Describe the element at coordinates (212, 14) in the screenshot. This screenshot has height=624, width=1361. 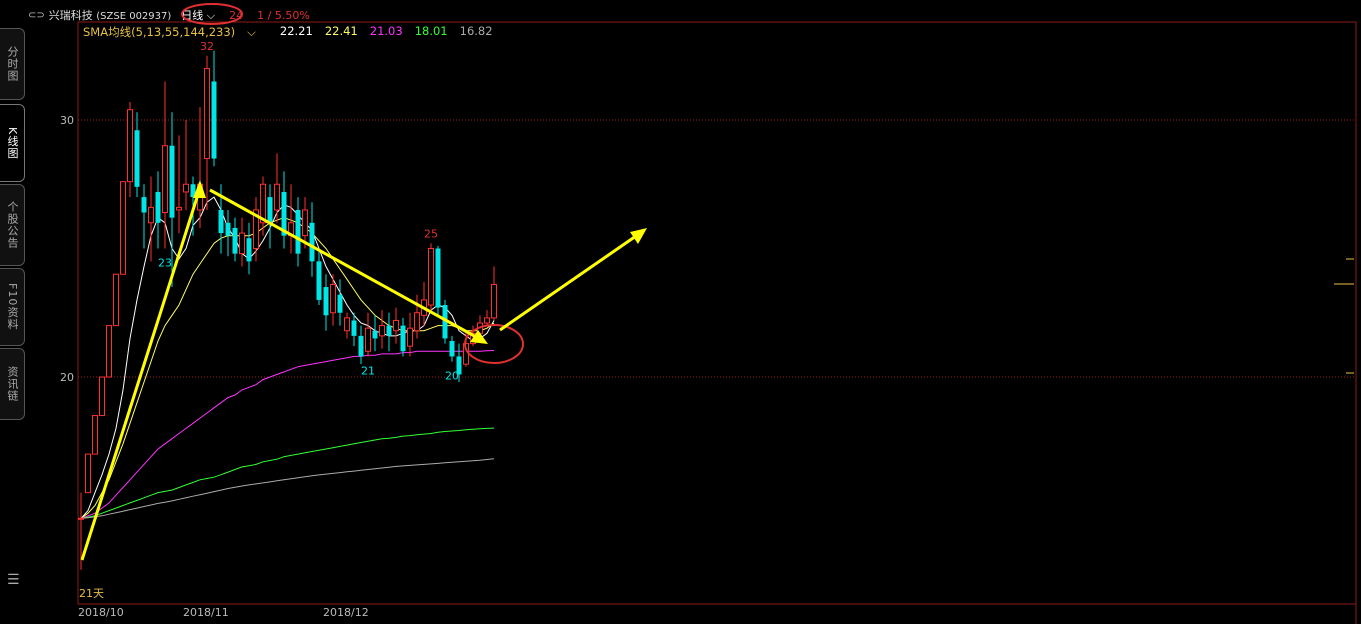
I see `period-highlight-circle` at that location.